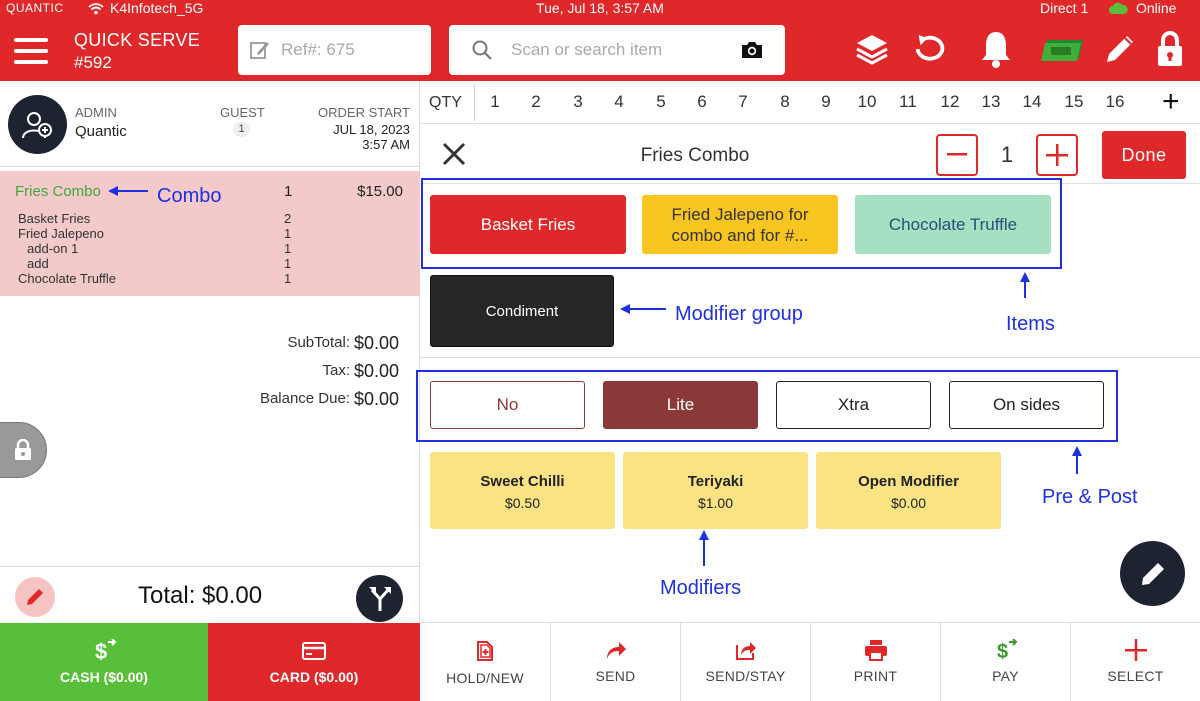 The image size is (1200, 701). I want to click on qty-option: 3, so click(578, 102).